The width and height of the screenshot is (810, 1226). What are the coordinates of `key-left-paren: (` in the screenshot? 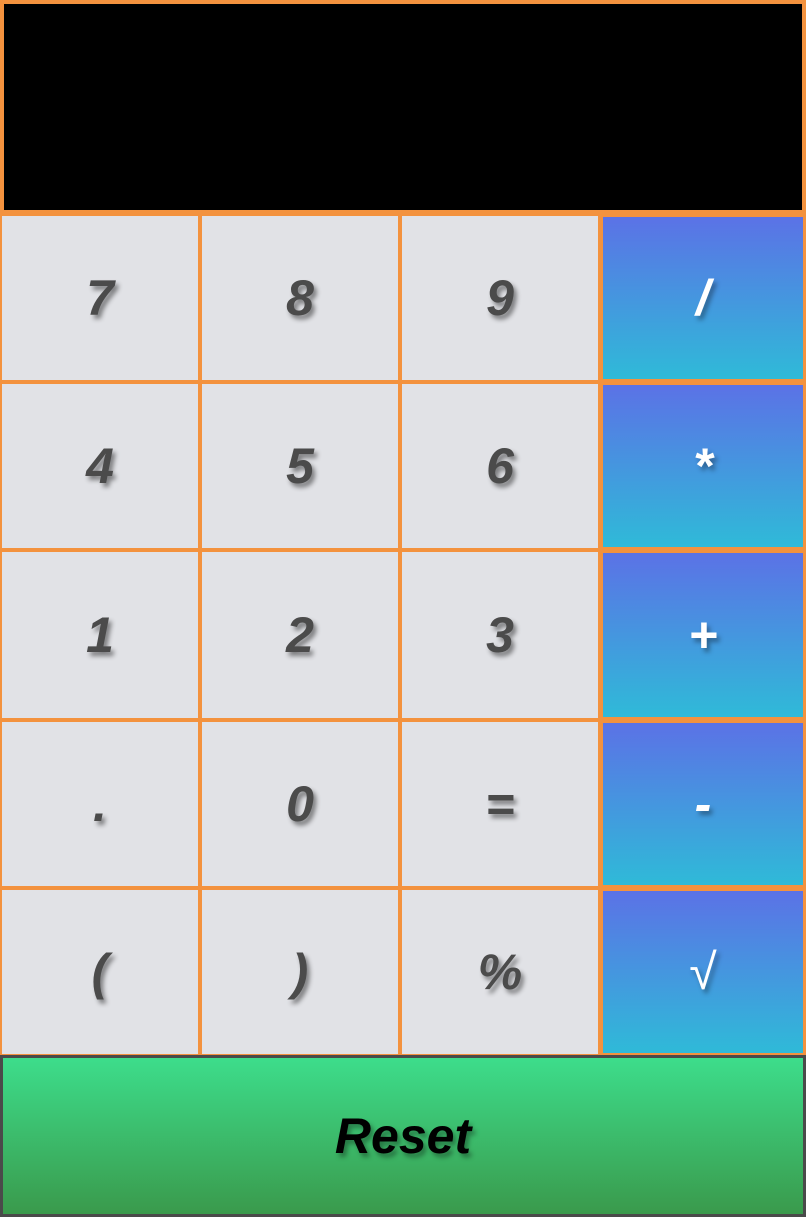 It's located at (100, 972).